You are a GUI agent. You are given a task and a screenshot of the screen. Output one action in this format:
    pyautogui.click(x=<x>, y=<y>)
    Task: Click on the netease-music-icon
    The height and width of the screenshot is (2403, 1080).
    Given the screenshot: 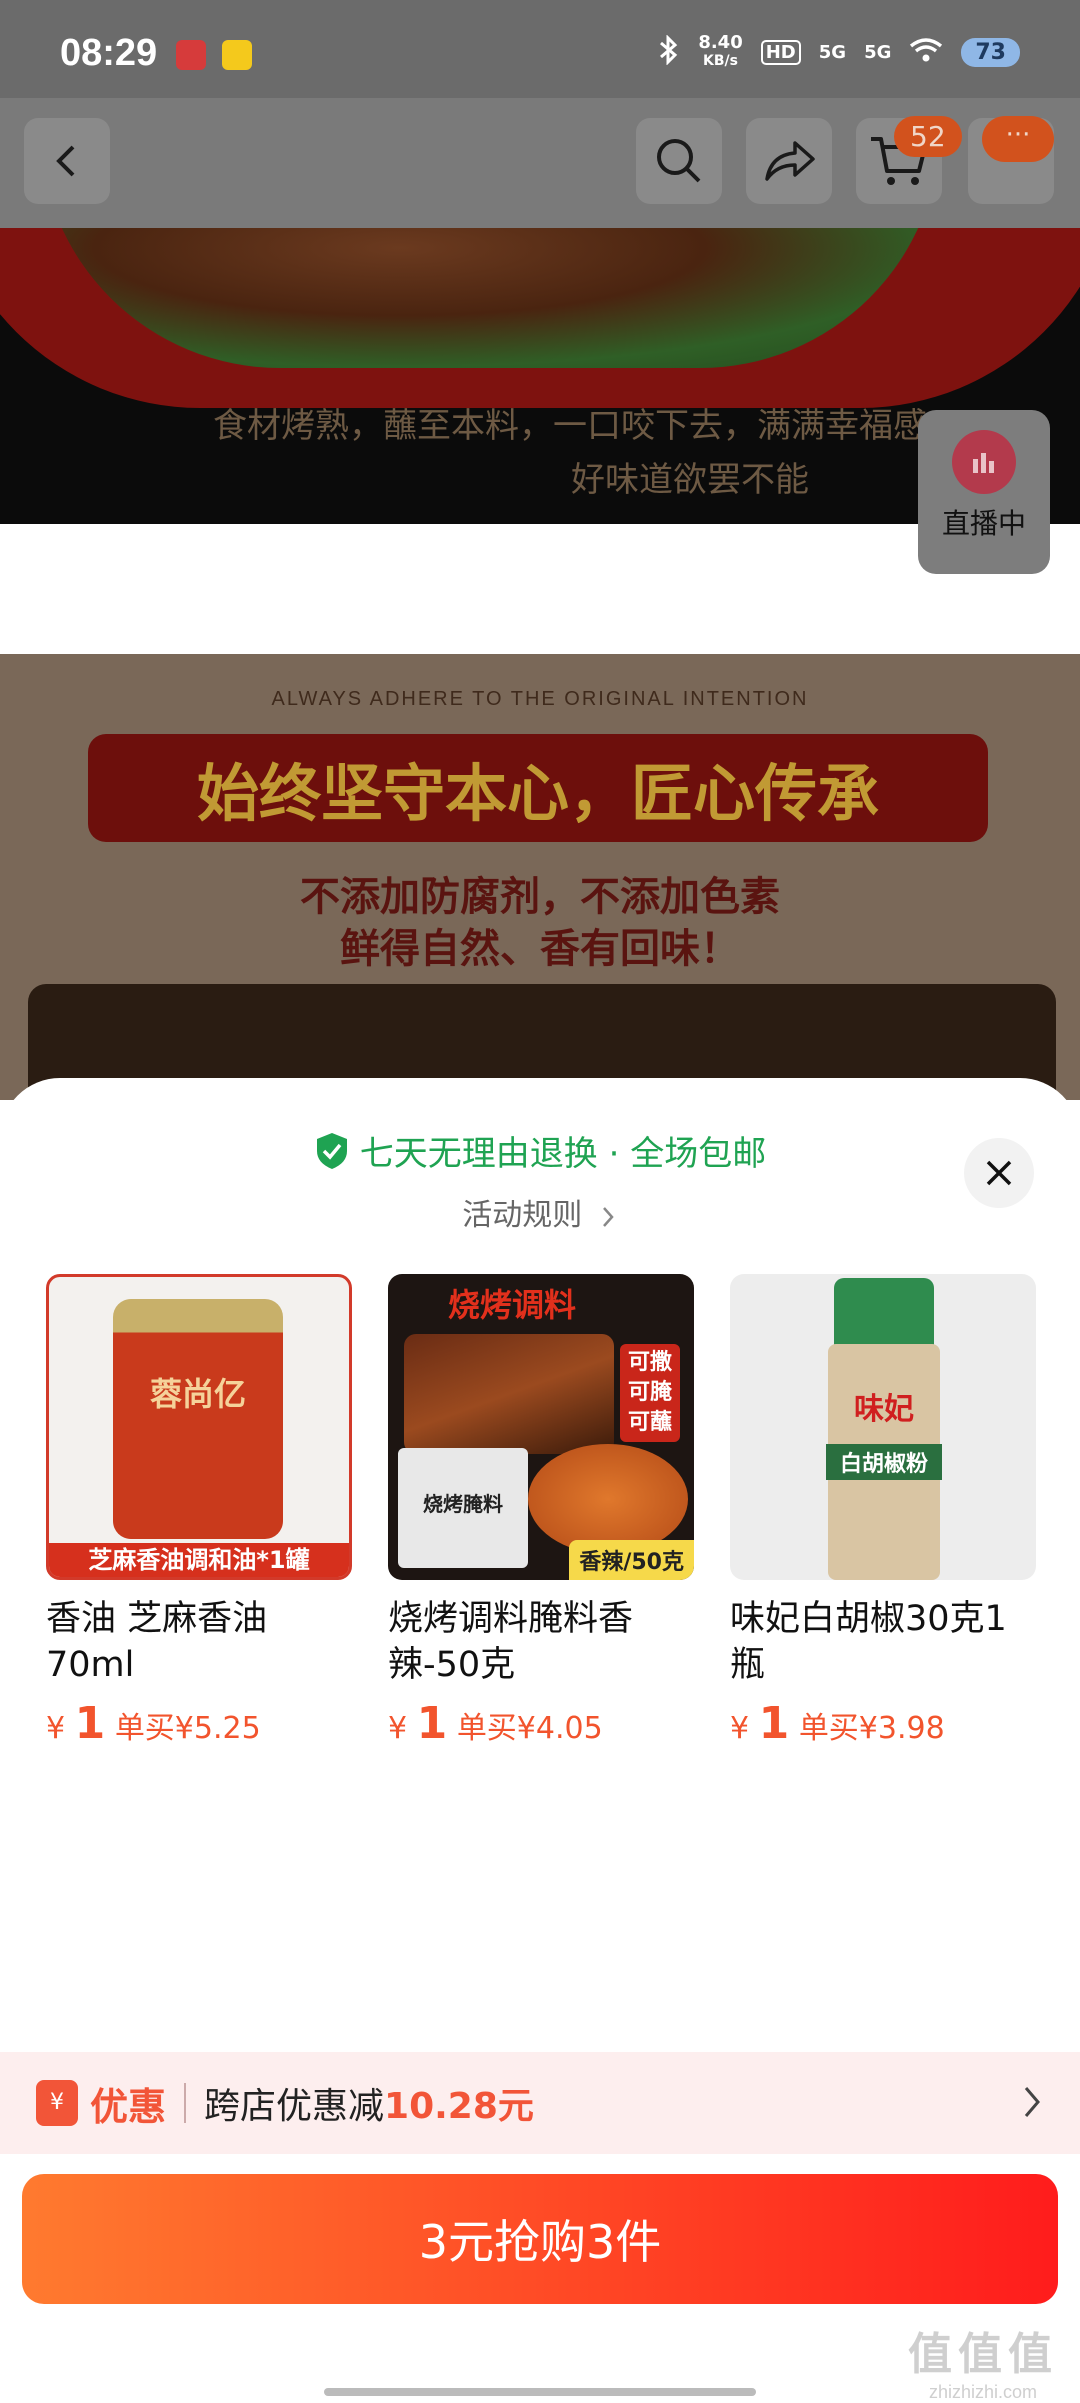 What is the action you would take?
    pyautogui.click(x=191, y=55)
    